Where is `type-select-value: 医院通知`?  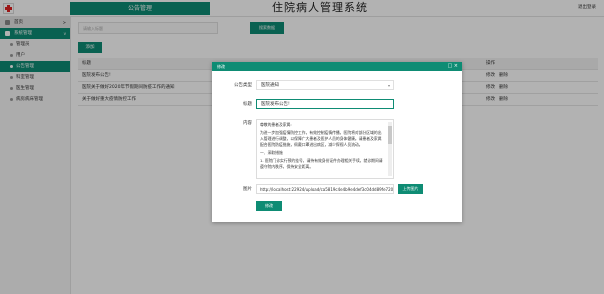
type-select-value: 医院通知 is located at coordinates (270, 85).